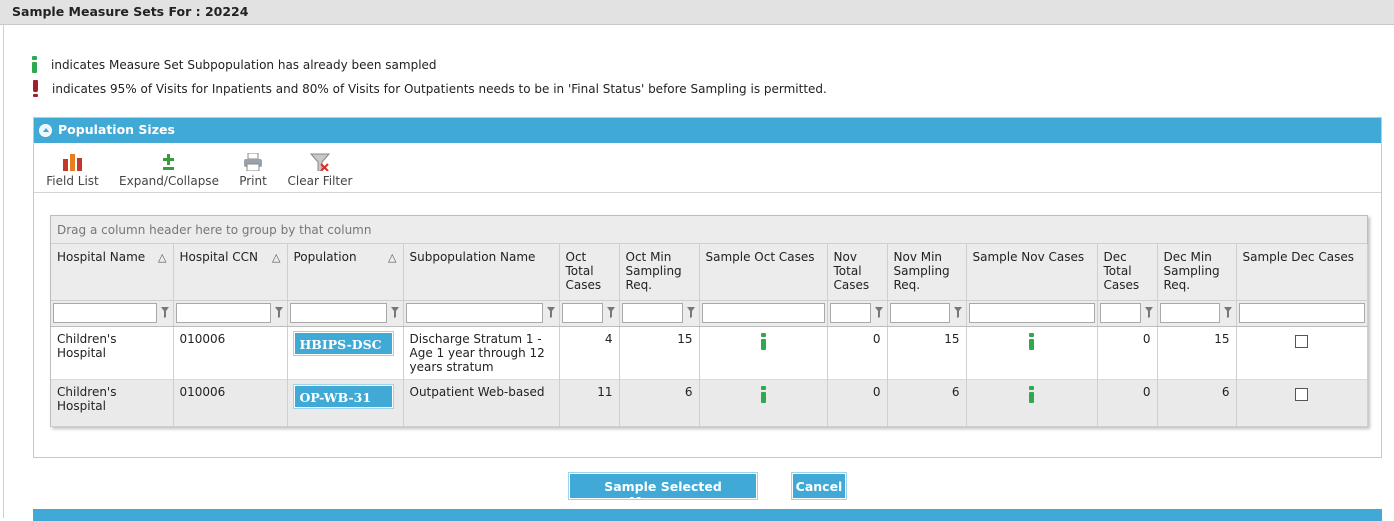 Image resolution: width=1394 pixels, height=521 pixels. I want to click on field-list-button: Field List, so click(72, 170).